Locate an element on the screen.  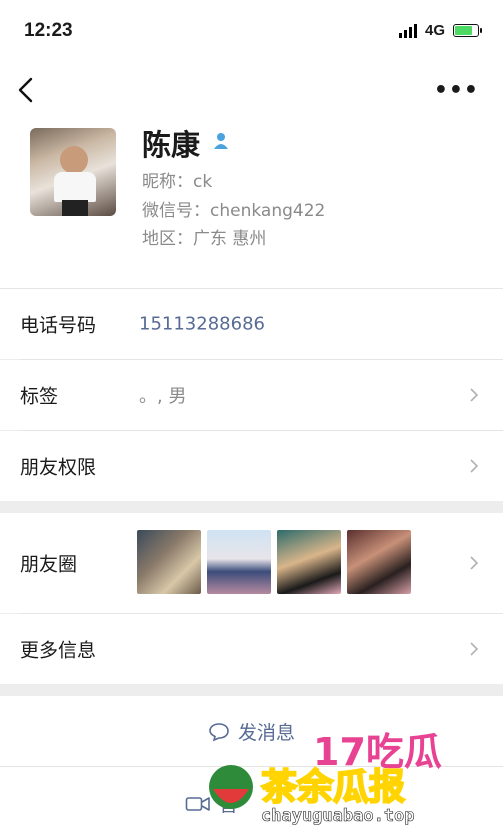
more-info-row: 更多信息 is located at coordinates (251, 649).